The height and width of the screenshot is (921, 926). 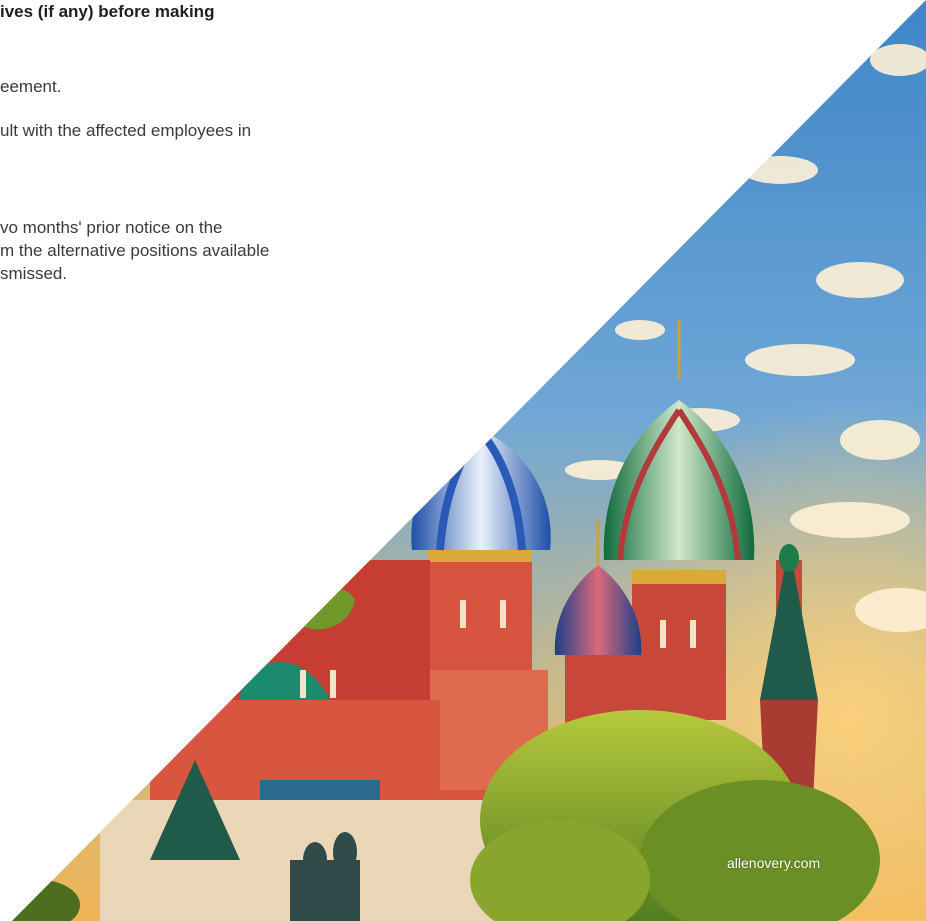 I want to click on body-line-1: eement., so click(x=31, y=86).